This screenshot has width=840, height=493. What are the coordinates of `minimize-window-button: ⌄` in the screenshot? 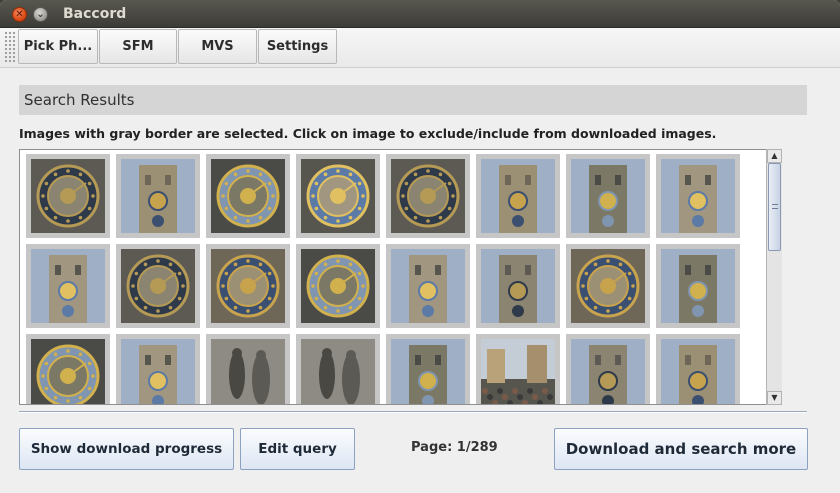 It's located at (40, 14).